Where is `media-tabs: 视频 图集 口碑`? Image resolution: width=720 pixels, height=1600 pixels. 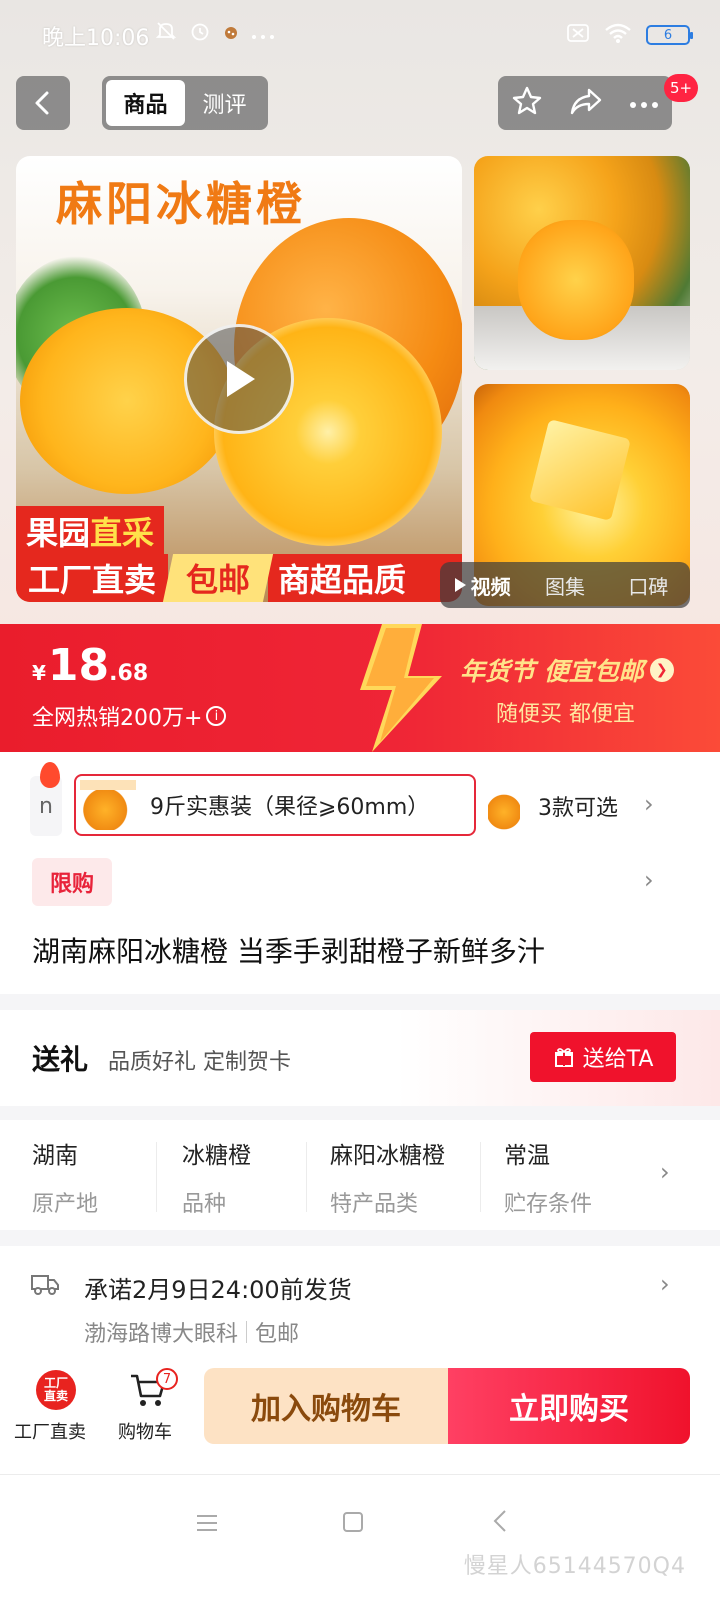 media-tabs: 视频 图集 口碑 is located at coordinates (565, 585).